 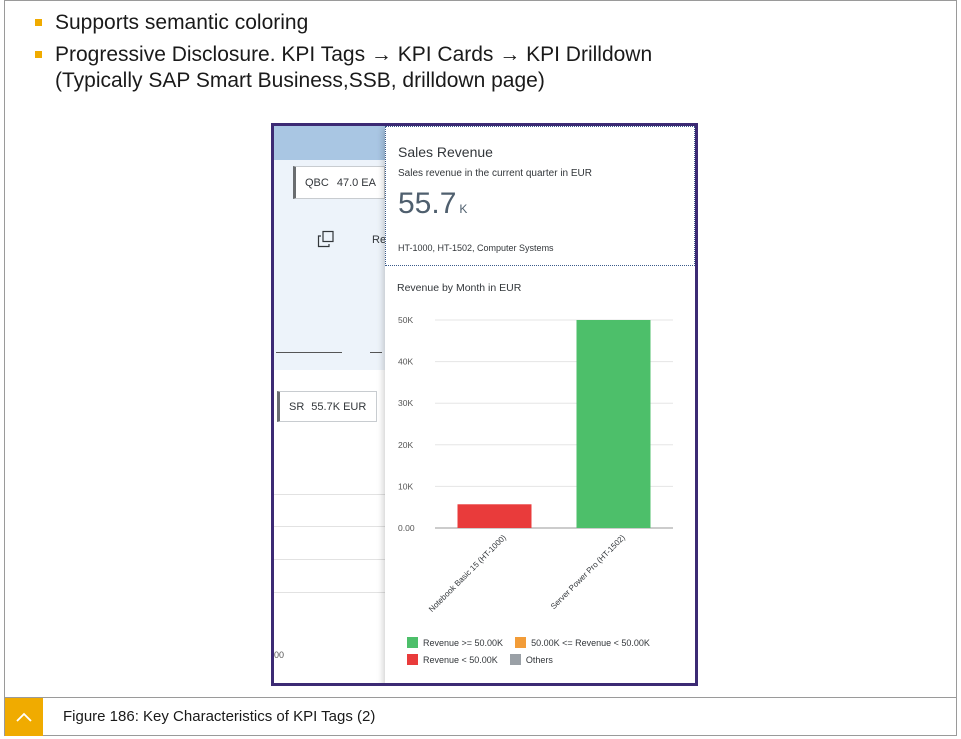 I want to click on kpi-number: 55.7, so click(x=427, y=203).